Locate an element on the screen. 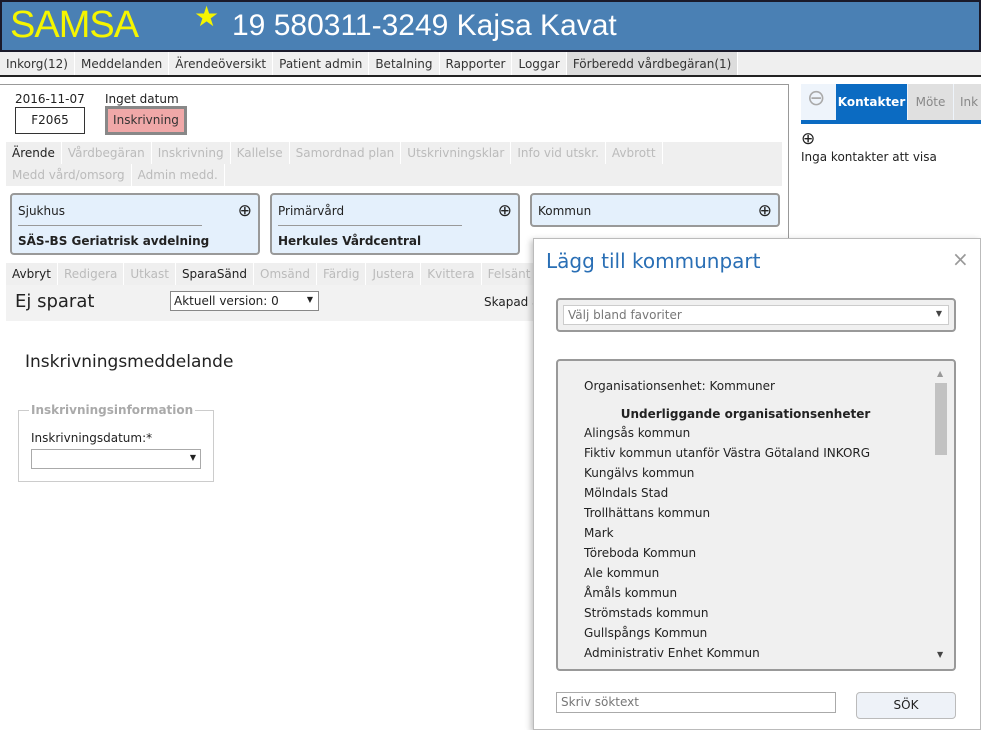  scrollbar: ▲ ▼ is located at coordinates (941, 514).